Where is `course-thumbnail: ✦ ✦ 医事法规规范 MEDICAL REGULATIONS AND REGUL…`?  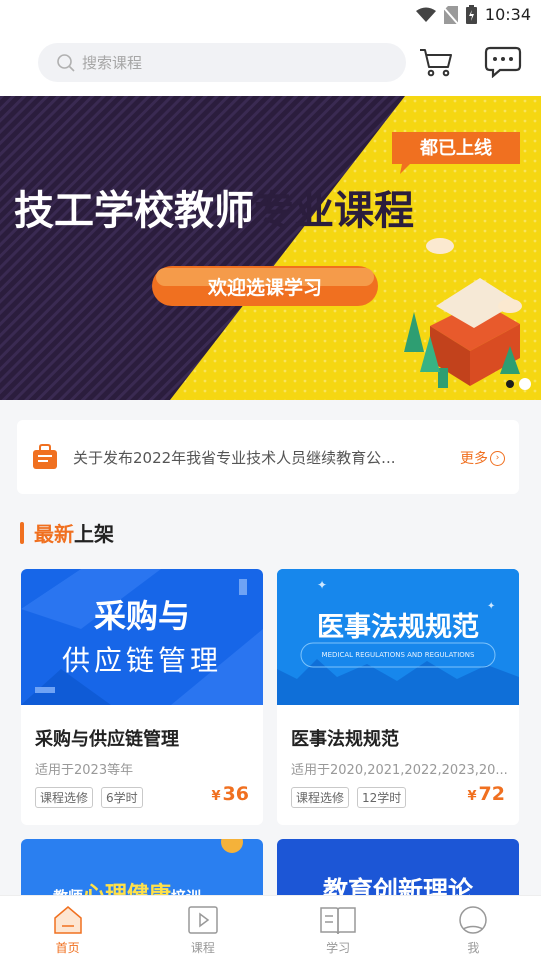 course-thumbnail: ✦ ✦ 医事法规规范 MEDICAL REGULATIONS AND REGUL… is located at coordinates (398, 637).